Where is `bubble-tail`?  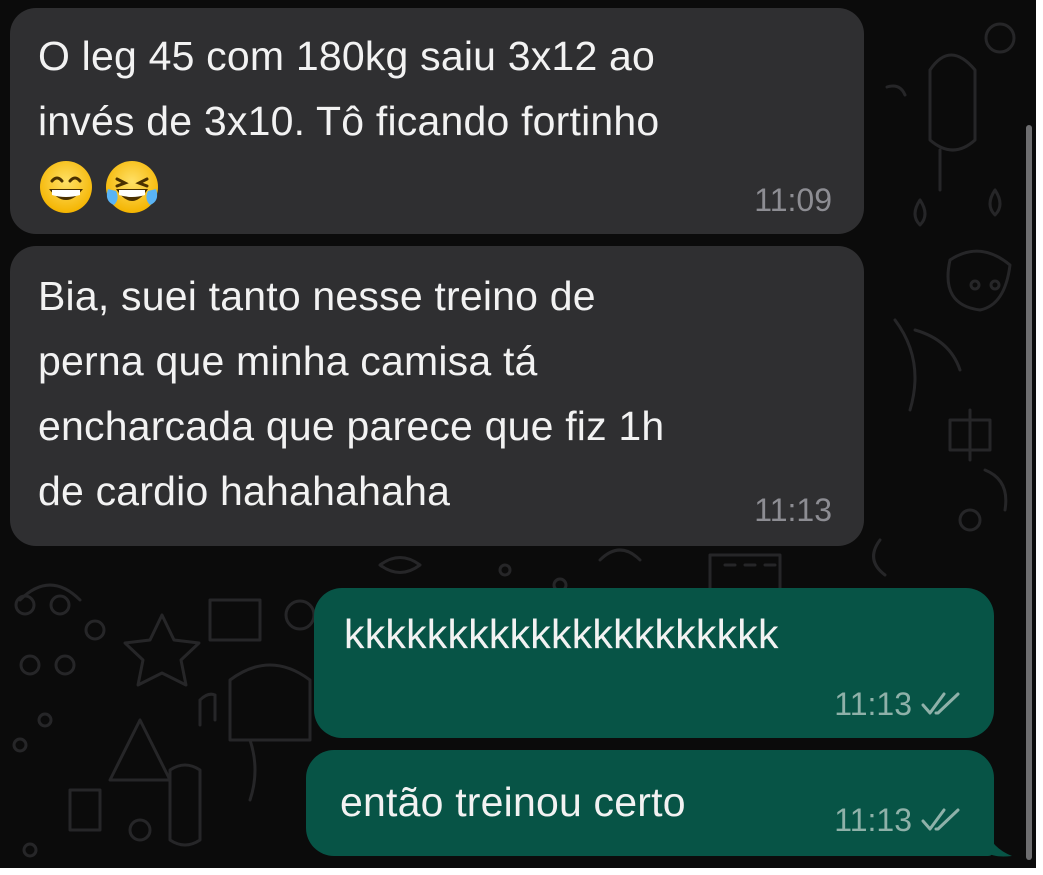 bubble-tail is located at coordinates (999, 843).